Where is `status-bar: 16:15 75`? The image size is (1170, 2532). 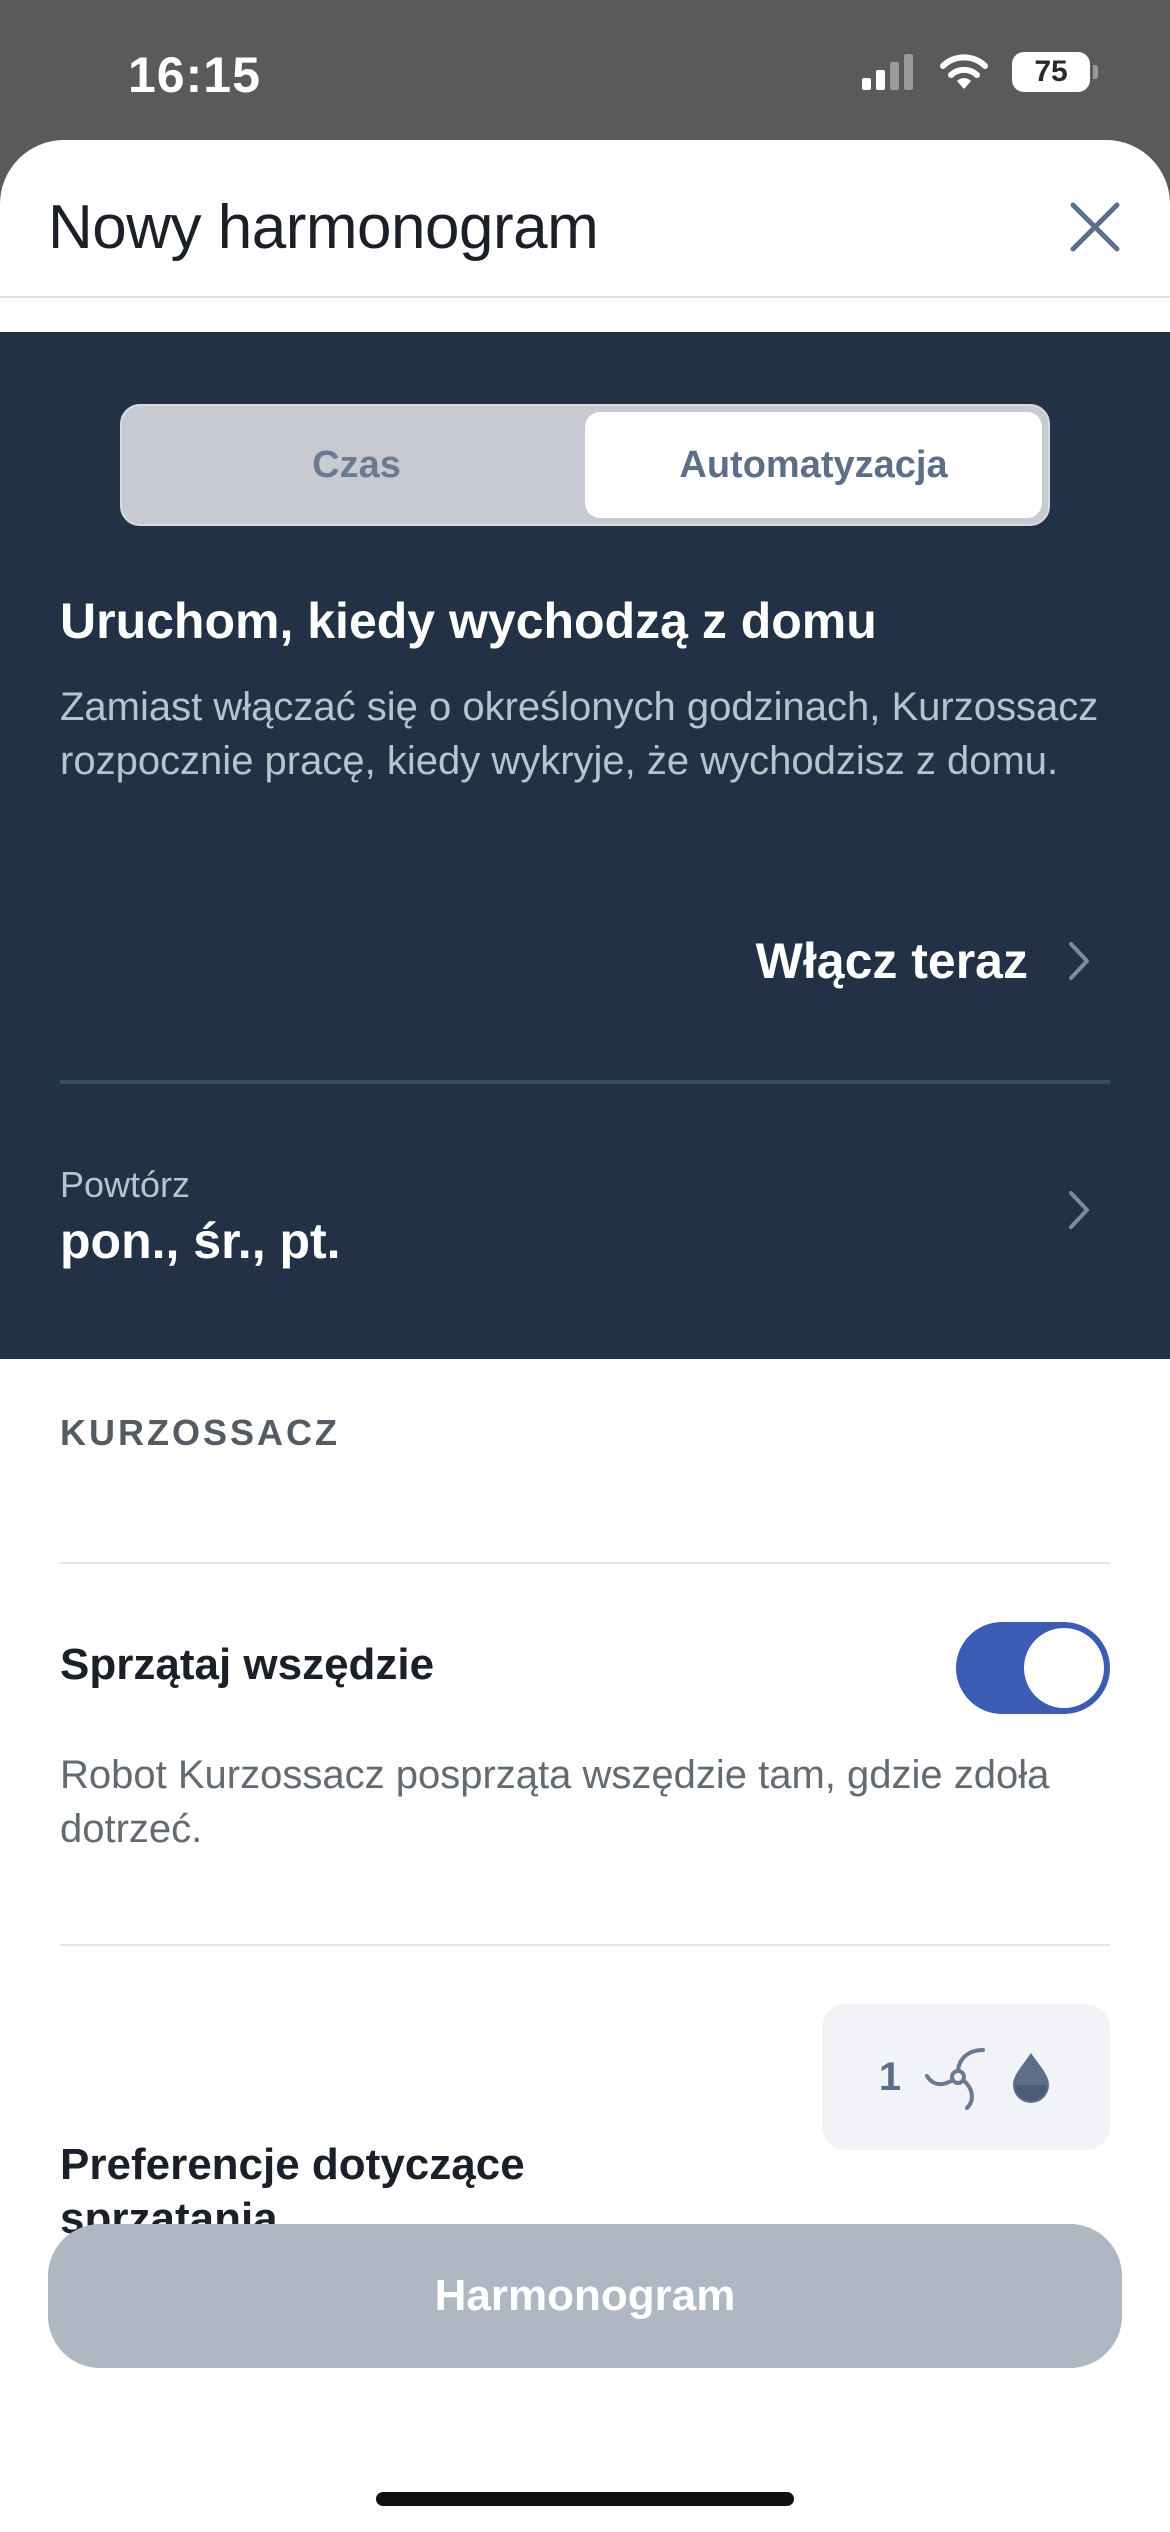
status-bar: 16:15 75 is located at coordinates (585, 70).